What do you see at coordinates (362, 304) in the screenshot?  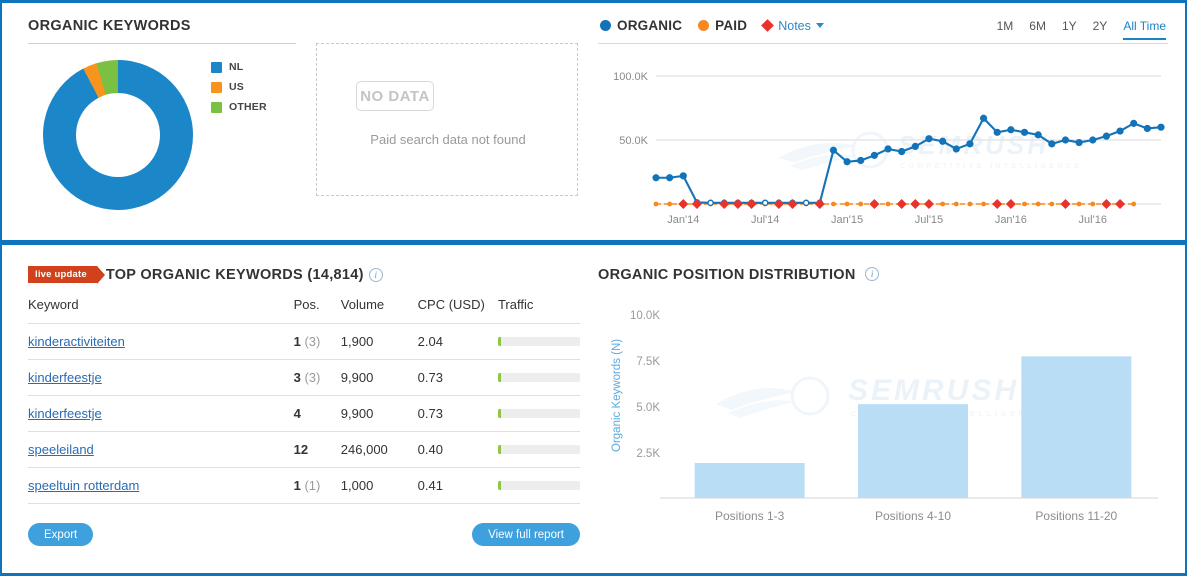 I see `column-header-volume: Volume` at bounding box center [362, 304].